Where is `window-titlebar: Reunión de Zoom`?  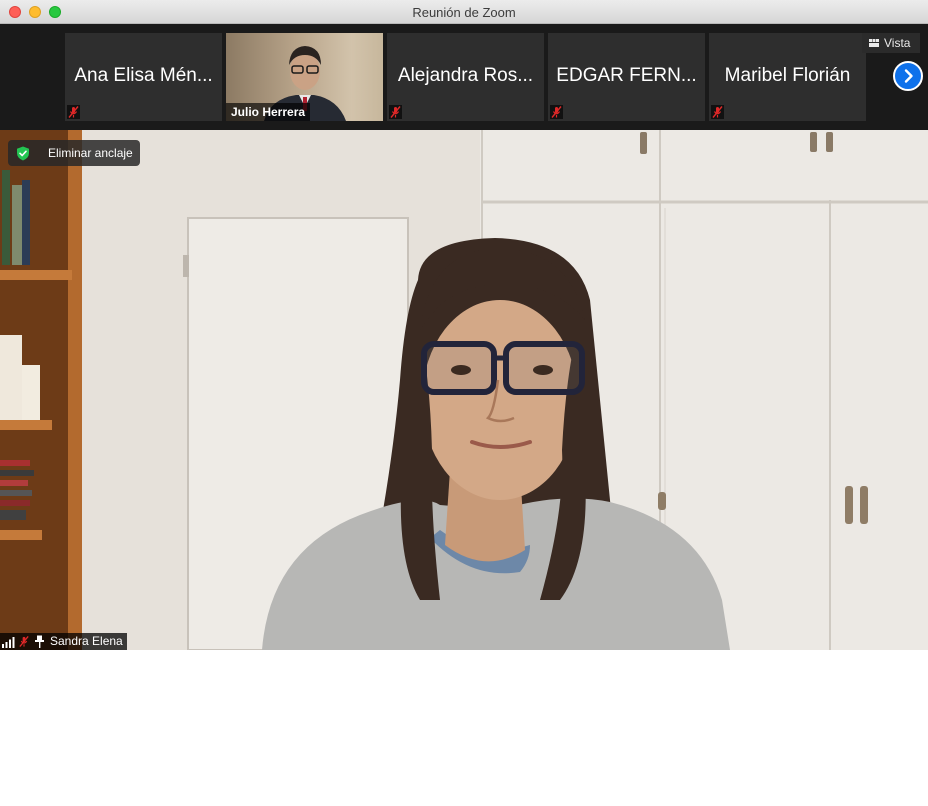
window-titlebar: Reunión de Zoom is located at coordinates (464, 12).